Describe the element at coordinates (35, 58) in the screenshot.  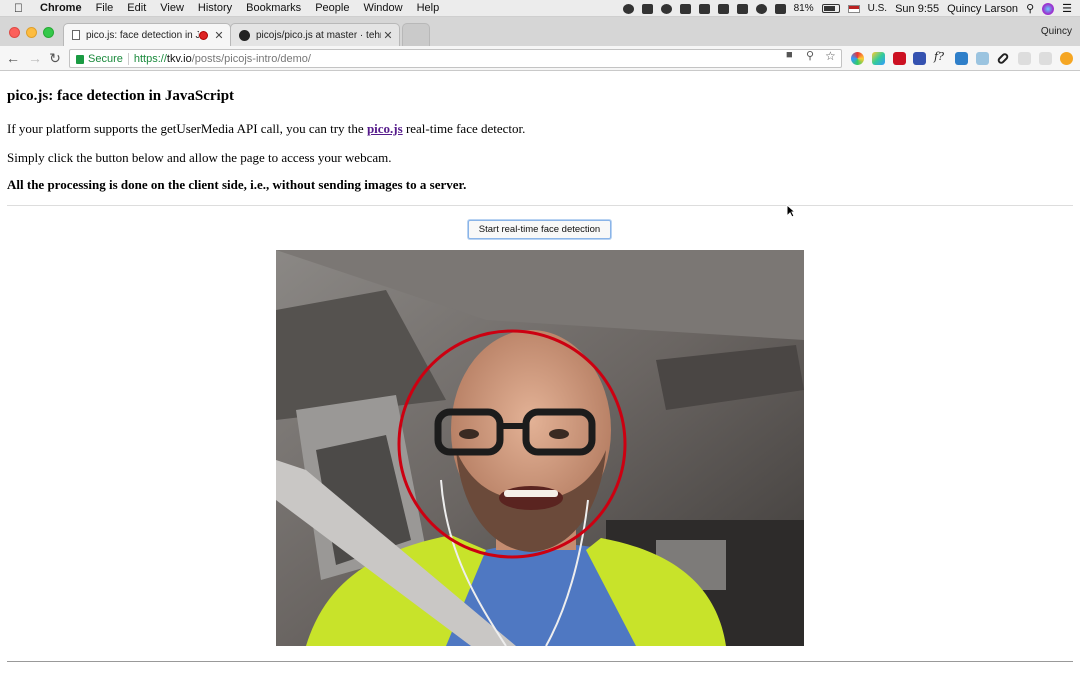
I see `forward-icon: →` at that location.